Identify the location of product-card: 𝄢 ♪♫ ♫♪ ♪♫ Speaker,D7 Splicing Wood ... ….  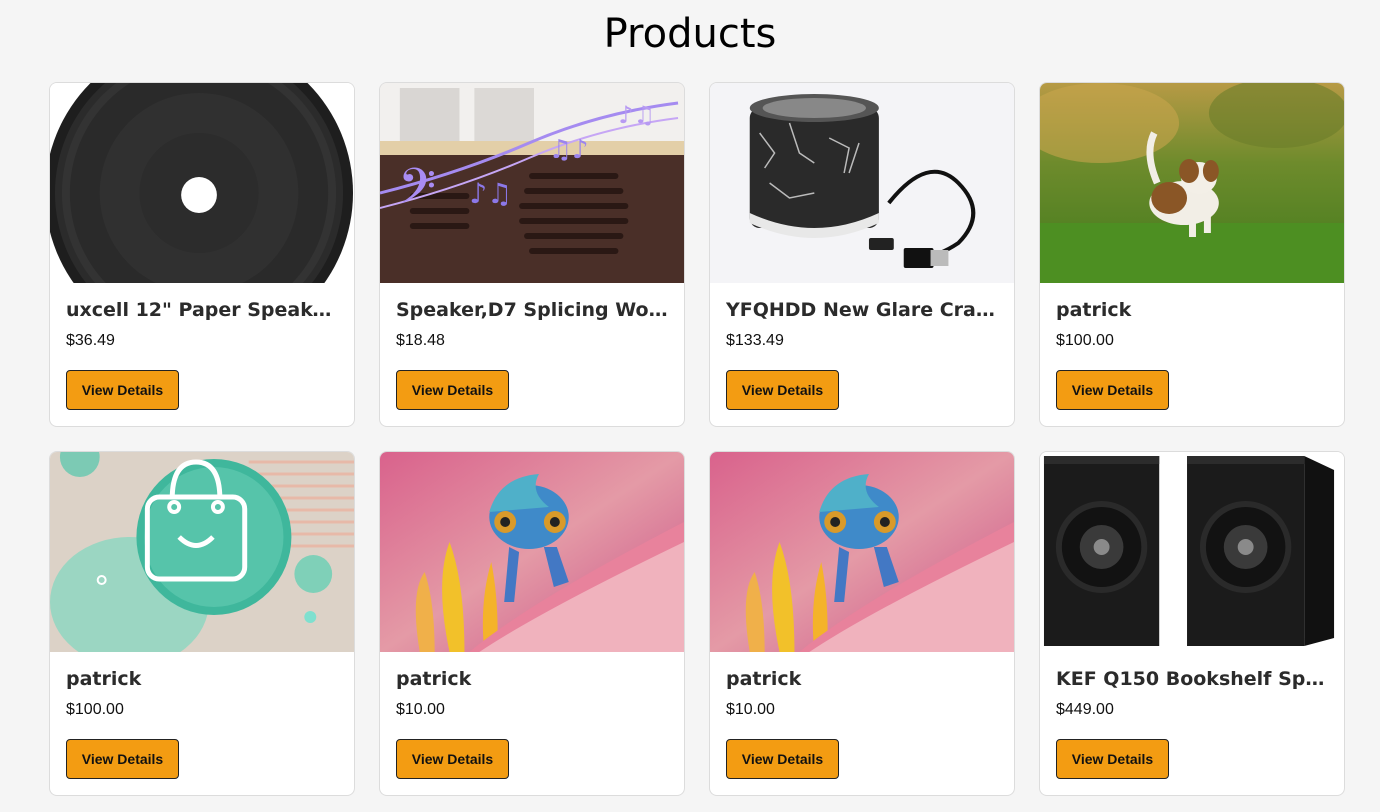
(532, 254).